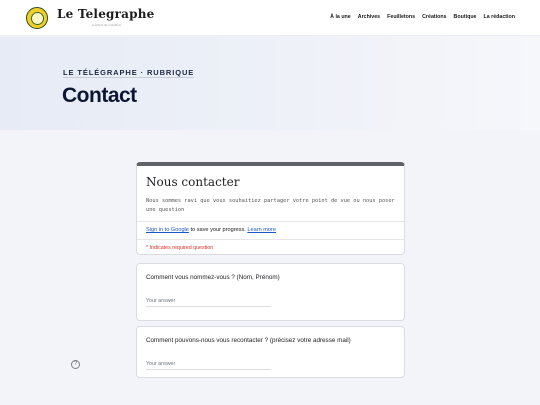 The image size is (540, 405). Describe the element at coordinates (401, 17) in the screenshot. I see `nav-item-feuilletons: Feuilletons` at that location.